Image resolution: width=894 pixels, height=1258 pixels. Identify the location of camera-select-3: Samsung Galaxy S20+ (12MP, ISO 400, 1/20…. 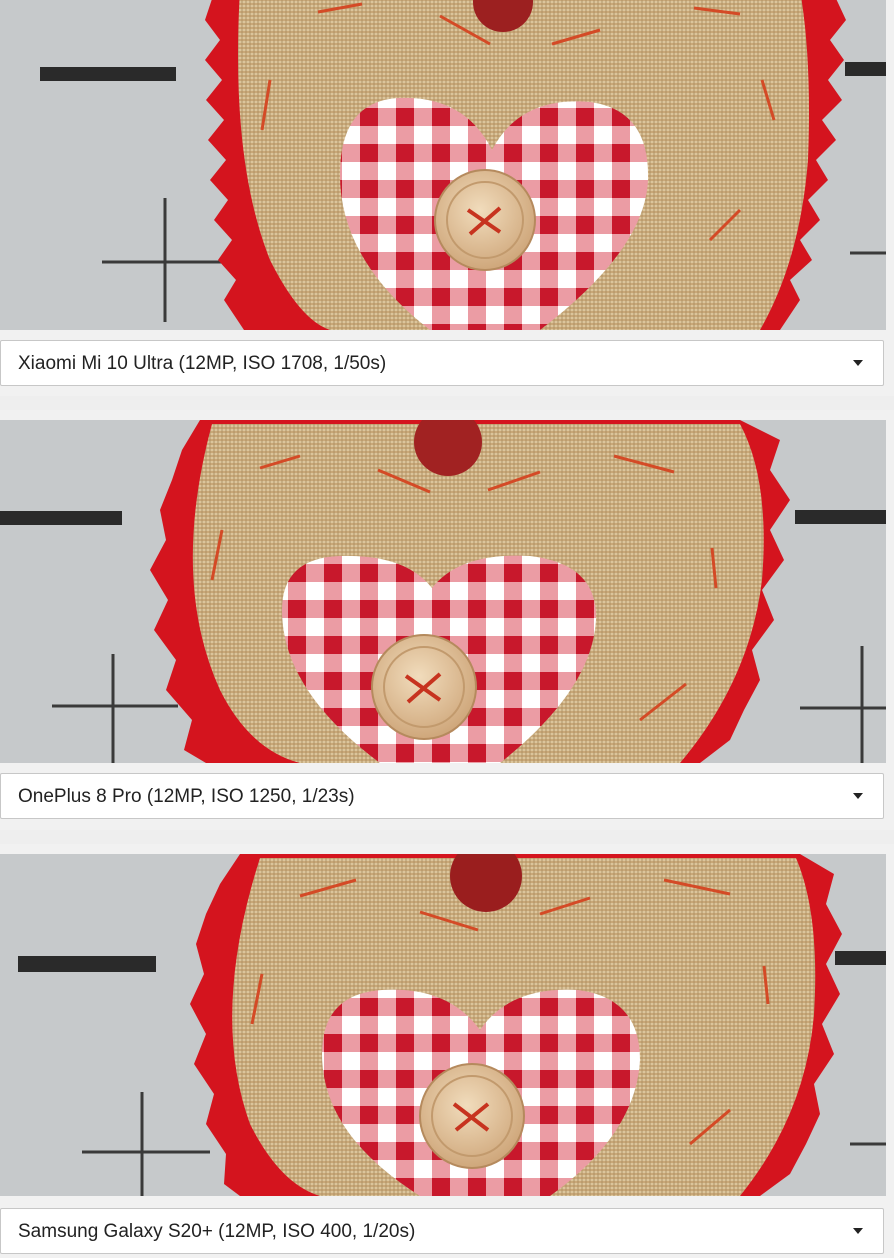
(442, 1231).